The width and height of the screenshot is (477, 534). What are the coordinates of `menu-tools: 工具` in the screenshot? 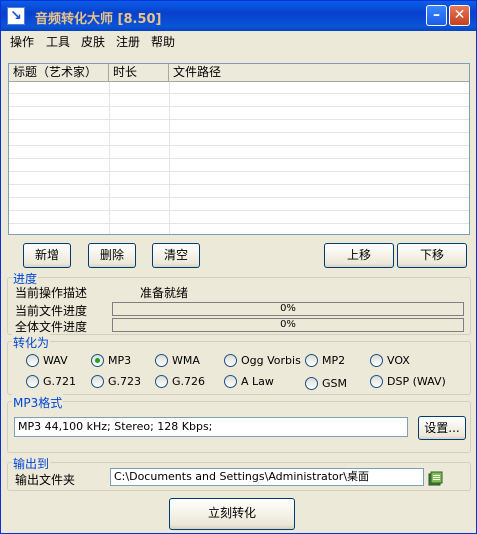 It's located at (58, 41).